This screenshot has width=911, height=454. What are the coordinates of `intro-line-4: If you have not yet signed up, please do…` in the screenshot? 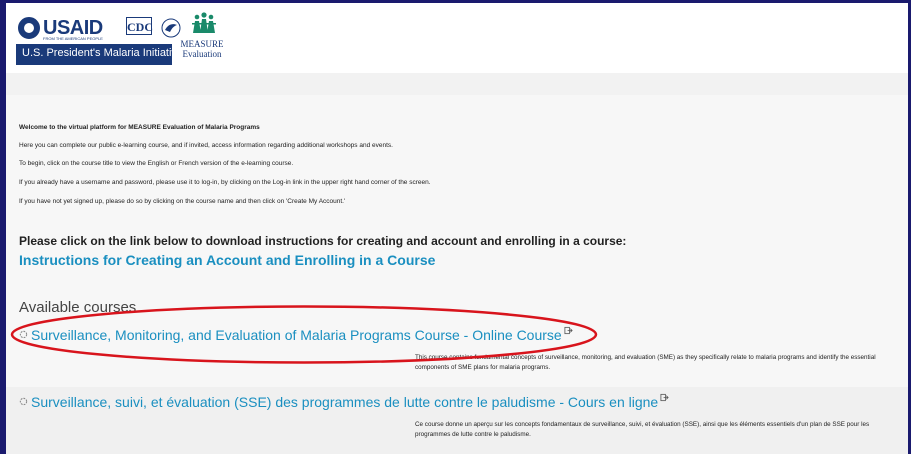 It's located at (182, 201).